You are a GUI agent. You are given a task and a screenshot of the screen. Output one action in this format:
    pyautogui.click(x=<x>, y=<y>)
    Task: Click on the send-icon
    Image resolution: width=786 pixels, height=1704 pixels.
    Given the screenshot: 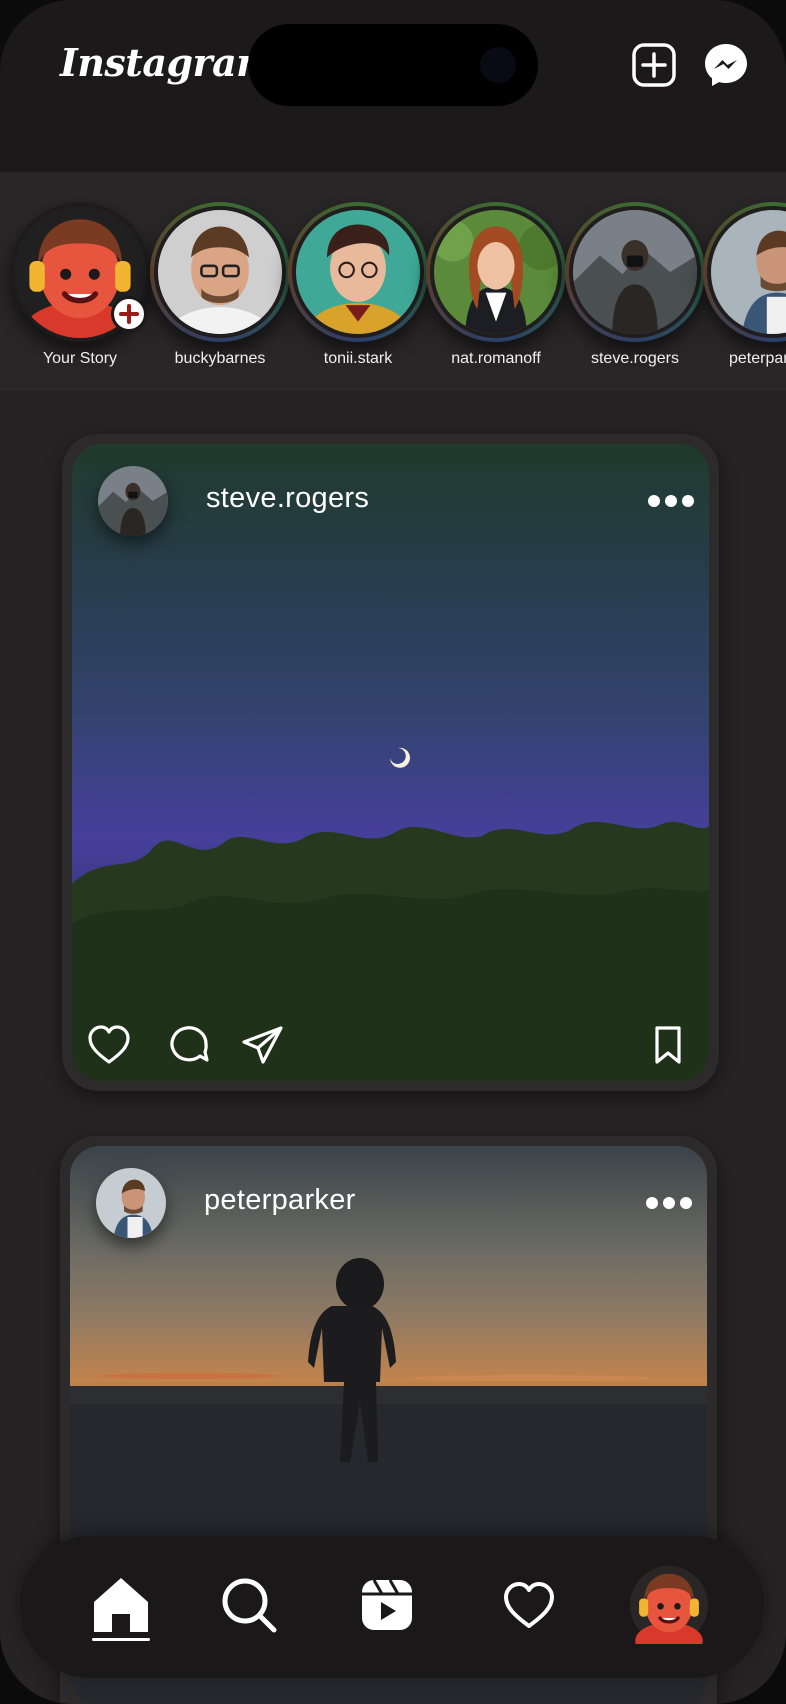 What is the action you would take?
    pyautogui.click(x=262, y=1045)
    